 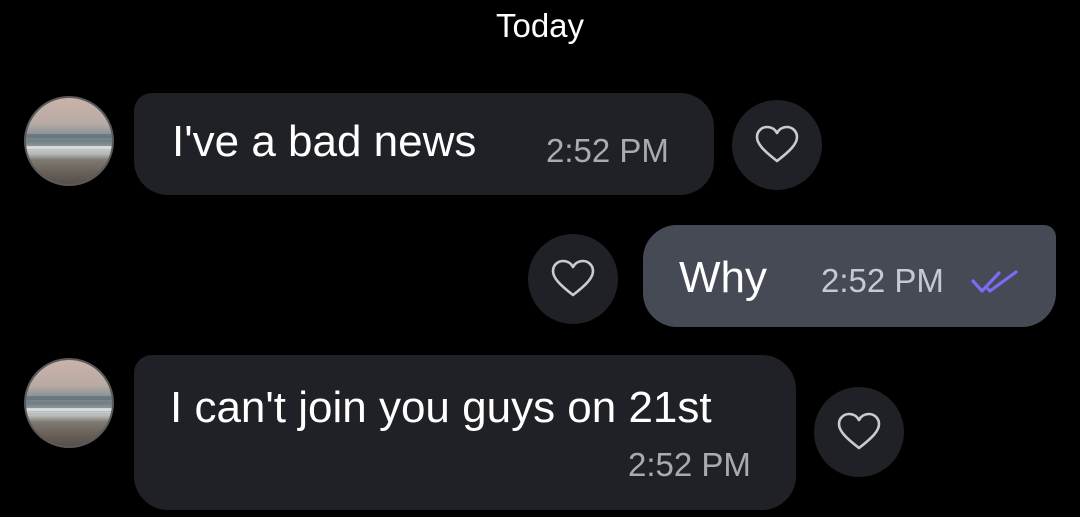 What do you see at coordinates (723, 277) in the screenshot?
I see `message-text: Why` at bounding box center [723, 277].